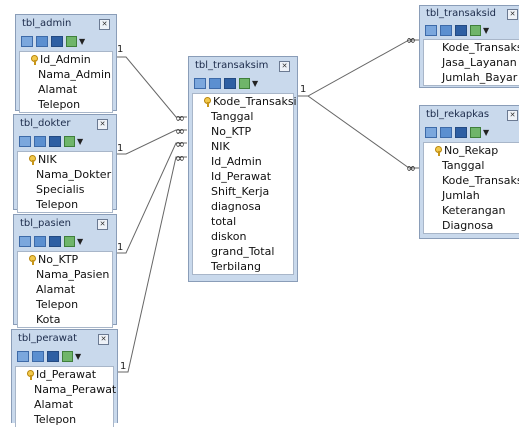 The image size is (519, 427). I want to click on field-row: Specialis, so click(65, 189).